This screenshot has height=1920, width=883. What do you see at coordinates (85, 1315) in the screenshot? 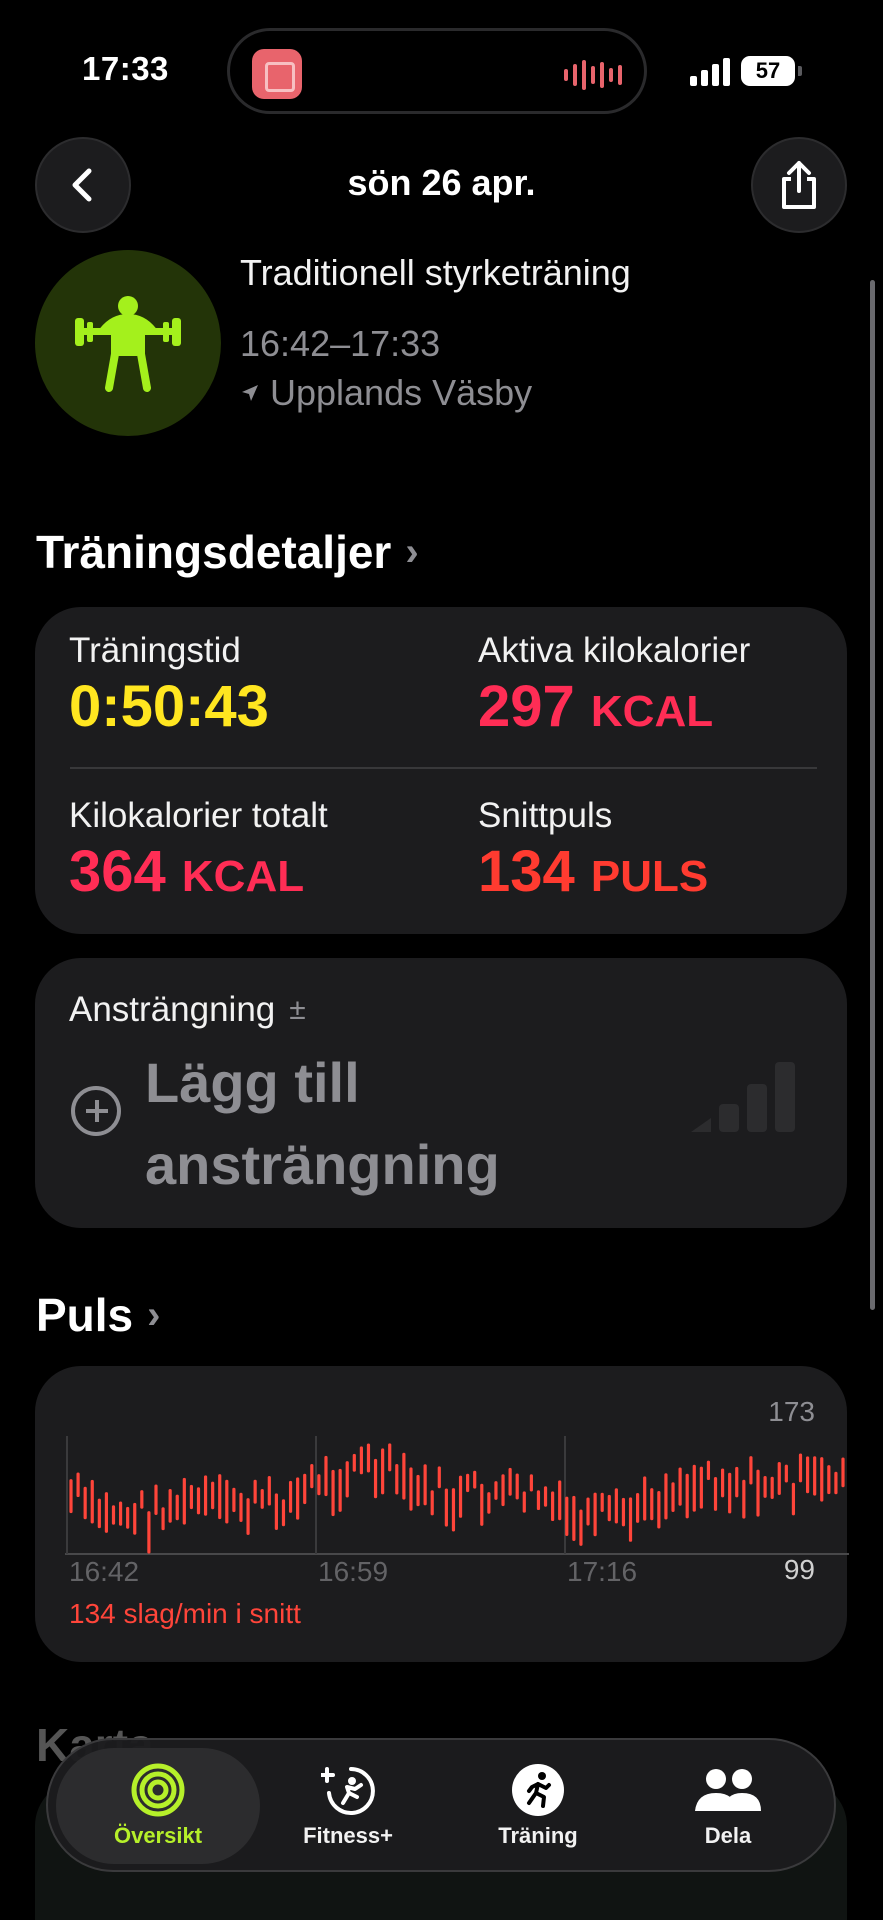
I see `hr-section-title: Puls` at bounding box center [85, 1315].